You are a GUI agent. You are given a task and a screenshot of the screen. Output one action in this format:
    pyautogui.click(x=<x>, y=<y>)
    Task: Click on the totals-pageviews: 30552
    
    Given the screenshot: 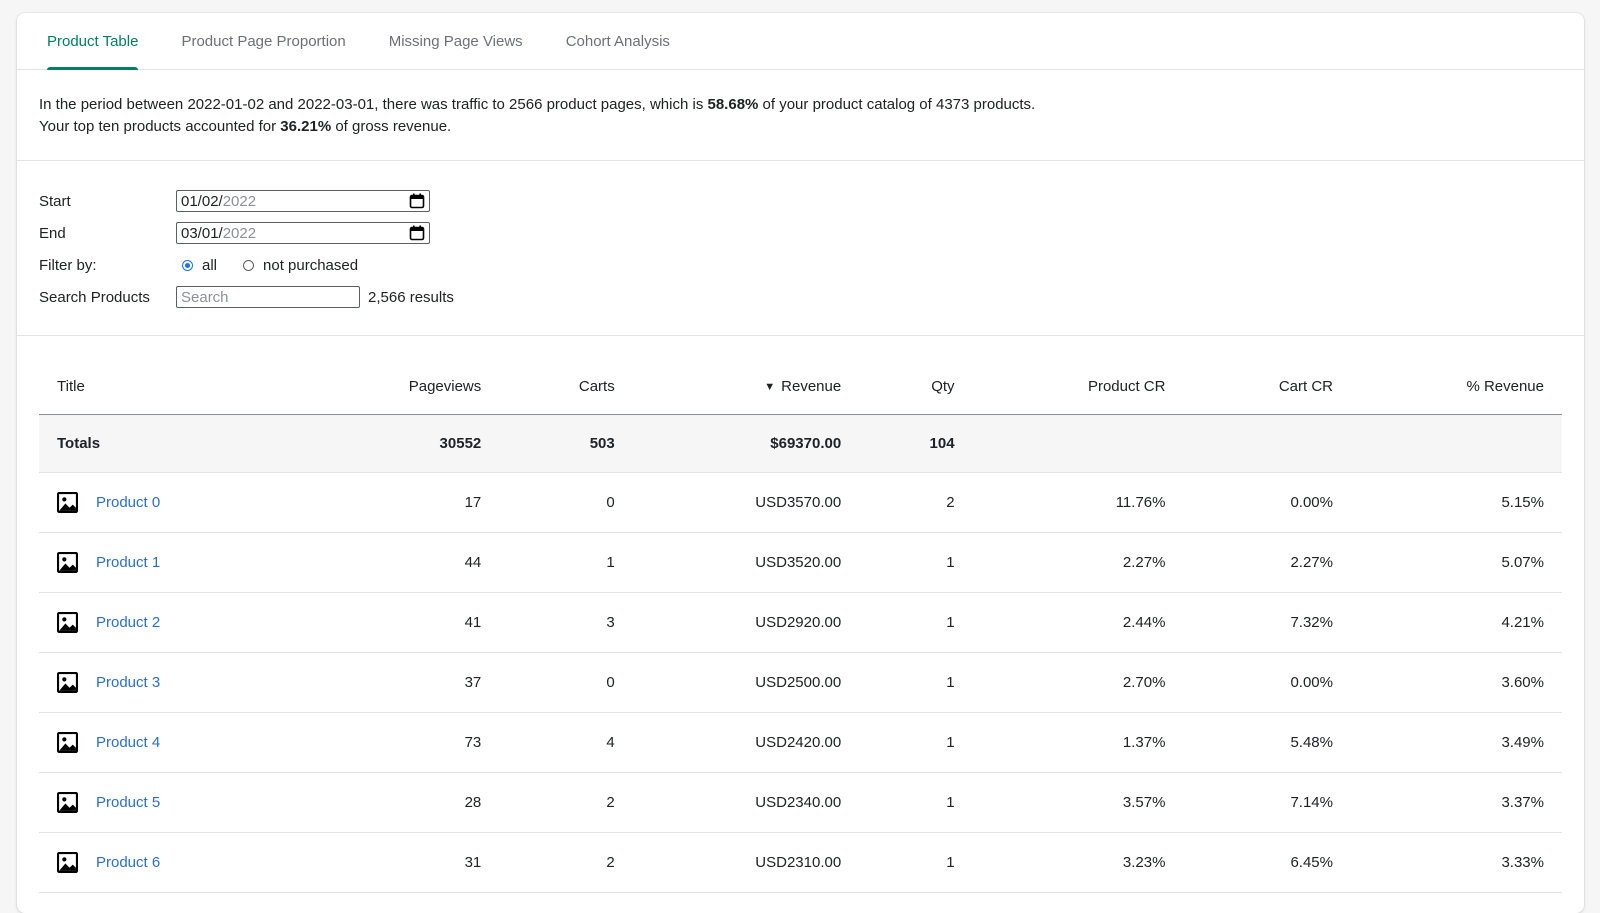 What is the action you would take?
    pyautogui.click(x=398, y=443)
    